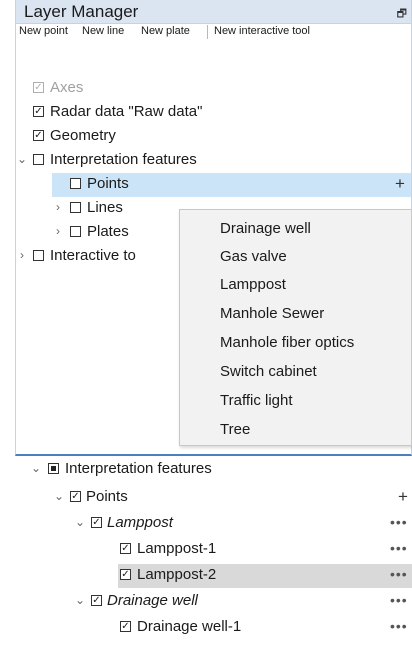 This screenshot has width=412, height=648. Describe the element at coordinates (43, 31) in the screenshot. I see `new-point-button: New point` at that location.